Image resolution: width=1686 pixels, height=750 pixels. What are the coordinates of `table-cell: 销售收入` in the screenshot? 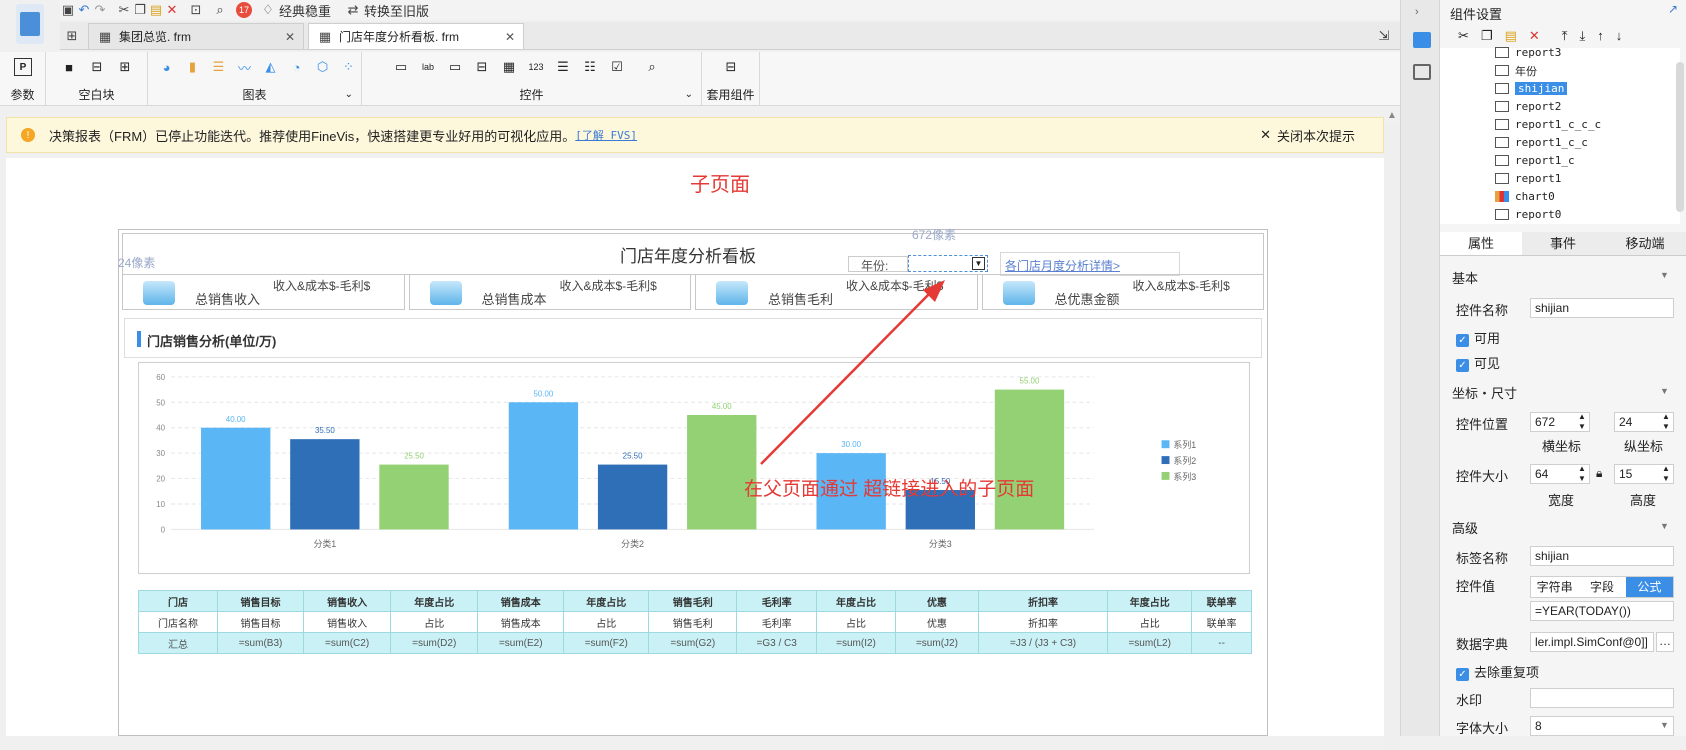 It's located at (347, 622).